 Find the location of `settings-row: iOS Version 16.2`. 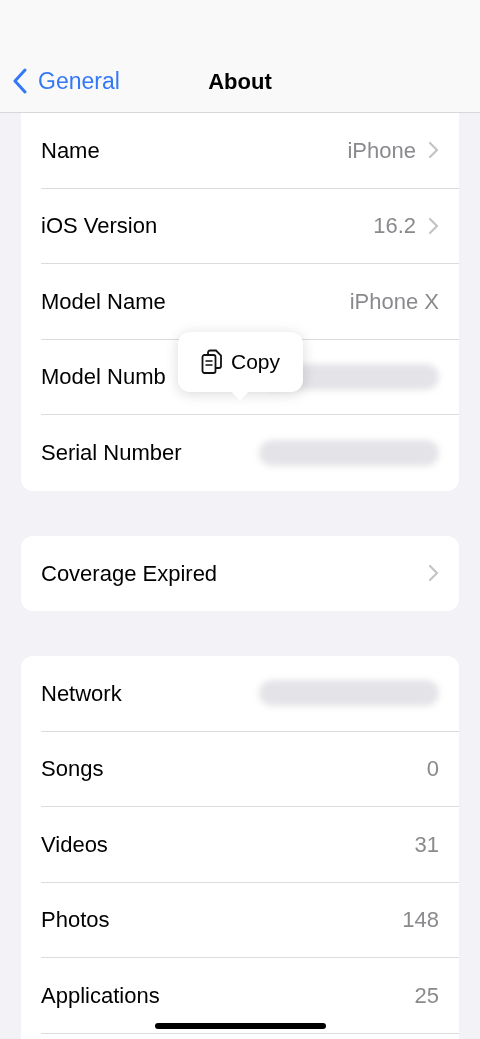

settings-row: iOS Version 16.2 is located at coordinates (250, 226).